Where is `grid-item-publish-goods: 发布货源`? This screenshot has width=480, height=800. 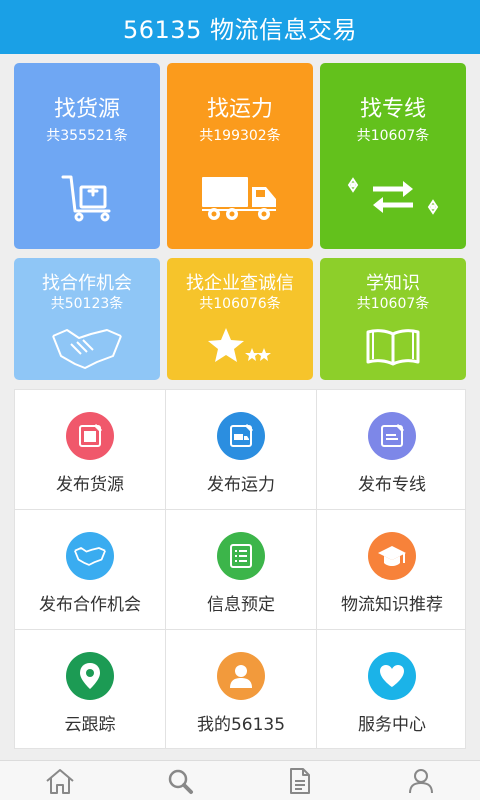
grid-item-publish-goods: 发布货源 is located at coordinates (90, 449).